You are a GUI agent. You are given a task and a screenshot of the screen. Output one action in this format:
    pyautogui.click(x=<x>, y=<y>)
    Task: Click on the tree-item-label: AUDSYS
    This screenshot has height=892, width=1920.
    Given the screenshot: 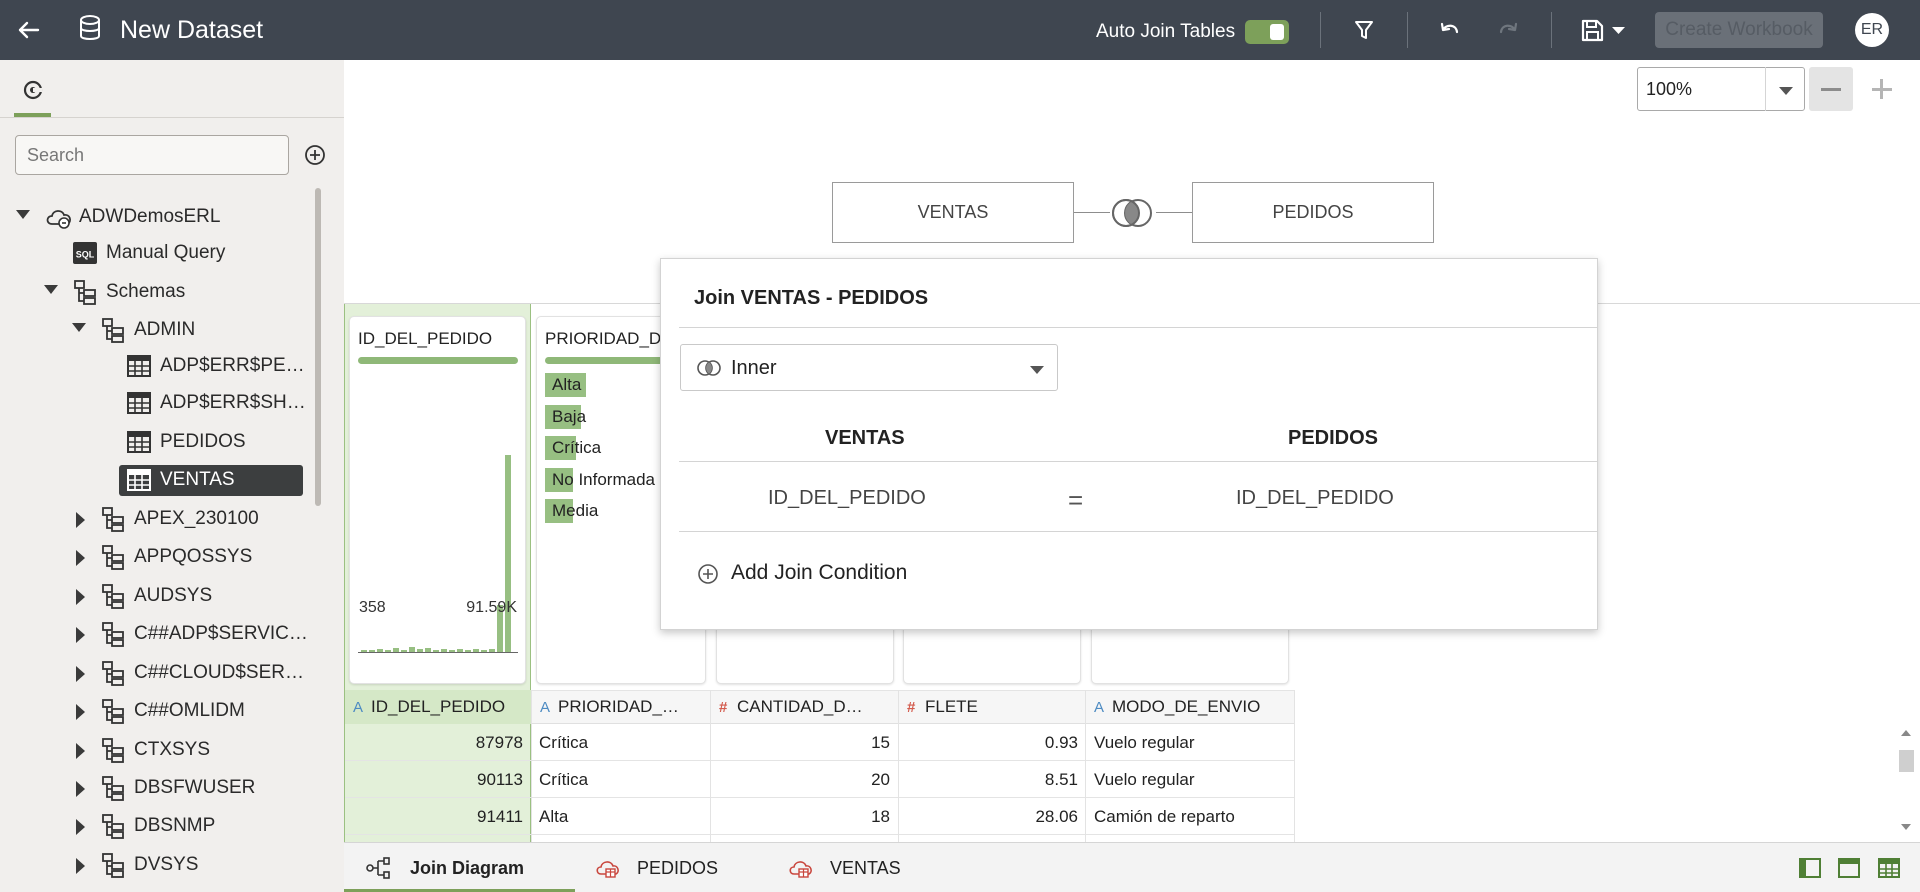 What is the action you would take?
    pyautogui.click(x=173, y=595)
    